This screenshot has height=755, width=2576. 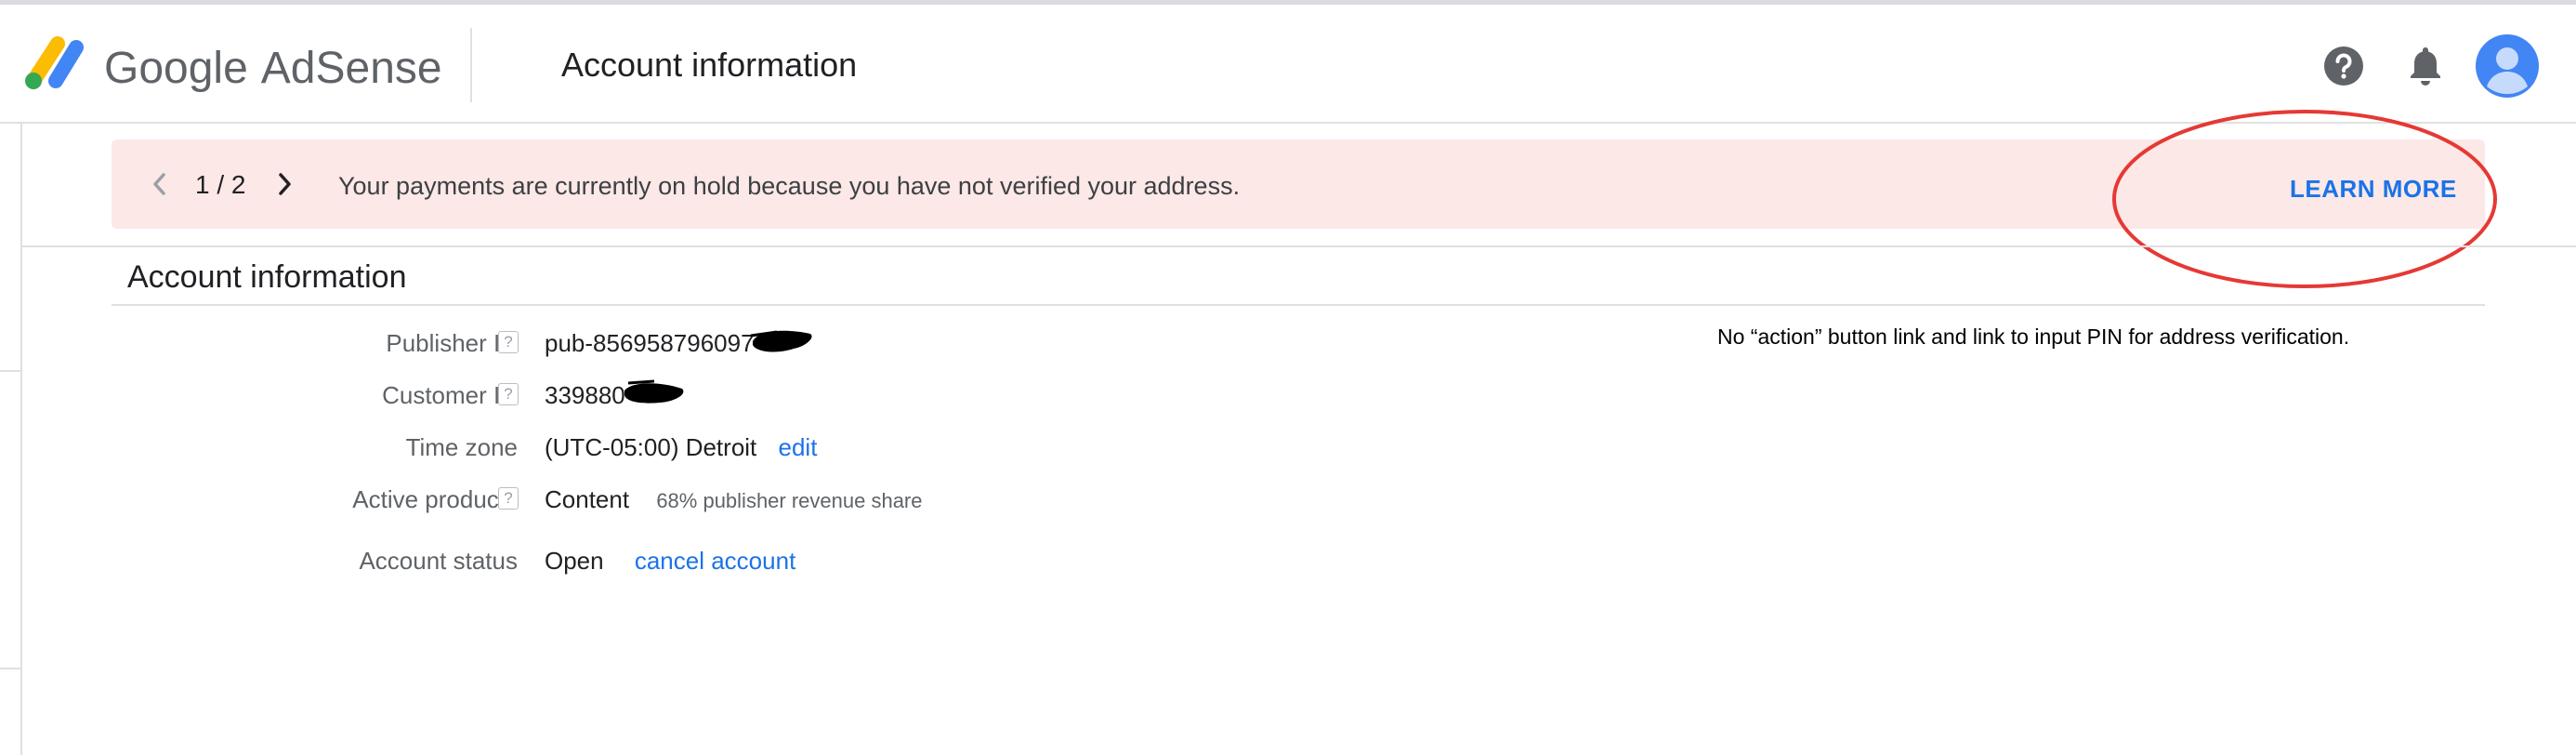 I want to click on customer-id-help-icon: ?, so click(x=508, y=394).